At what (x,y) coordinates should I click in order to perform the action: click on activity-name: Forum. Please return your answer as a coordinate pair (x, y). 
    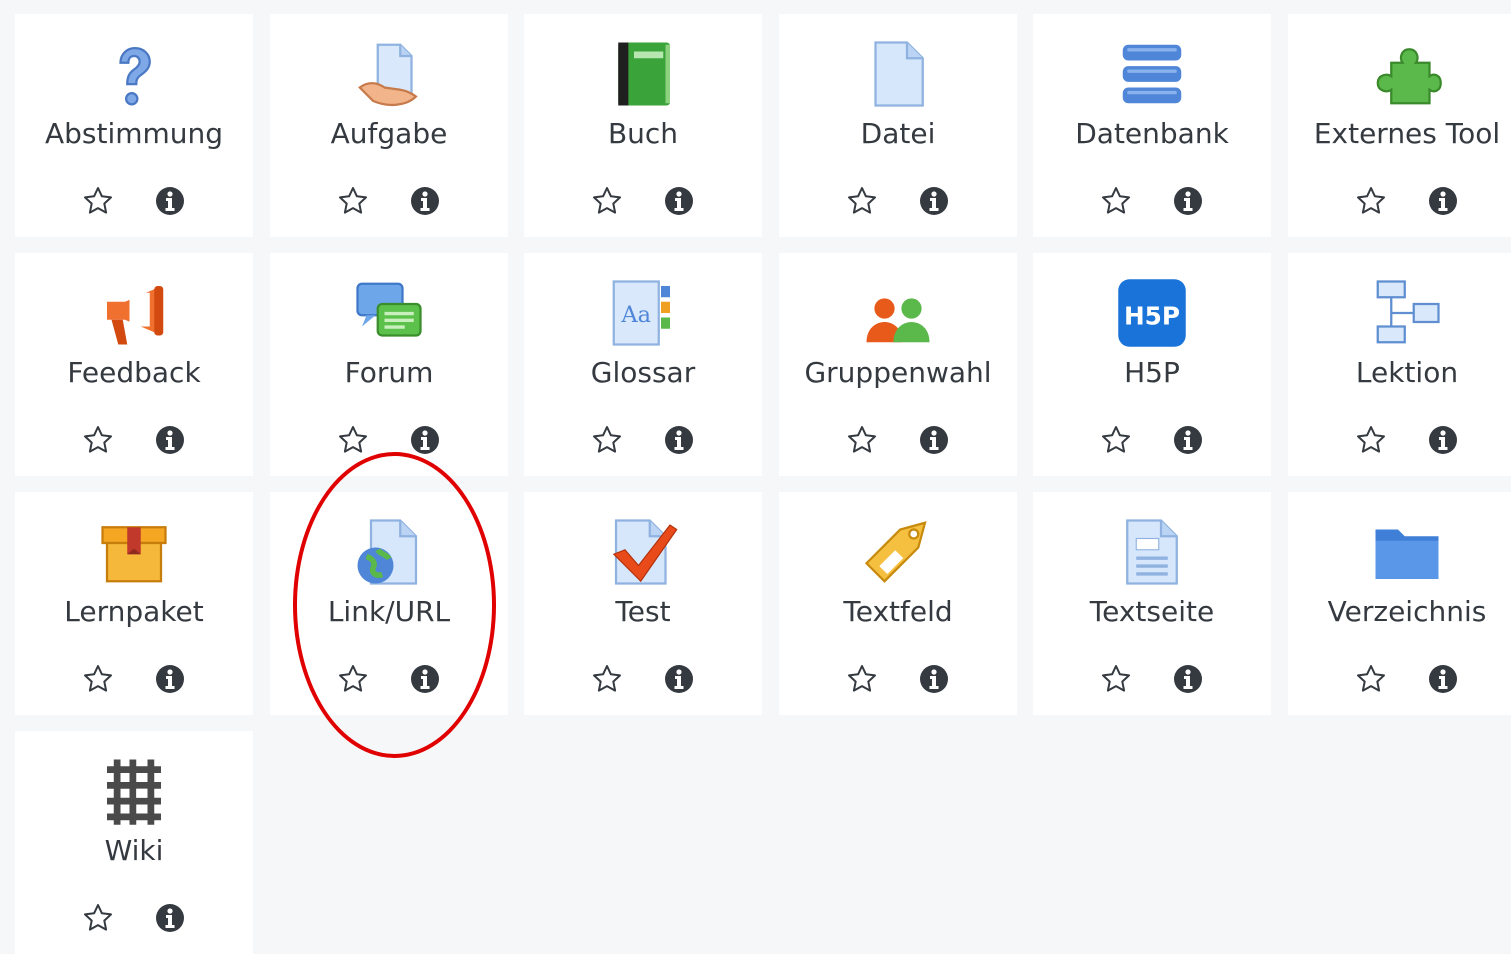
    Looking at the image, I should click on (389, 372).